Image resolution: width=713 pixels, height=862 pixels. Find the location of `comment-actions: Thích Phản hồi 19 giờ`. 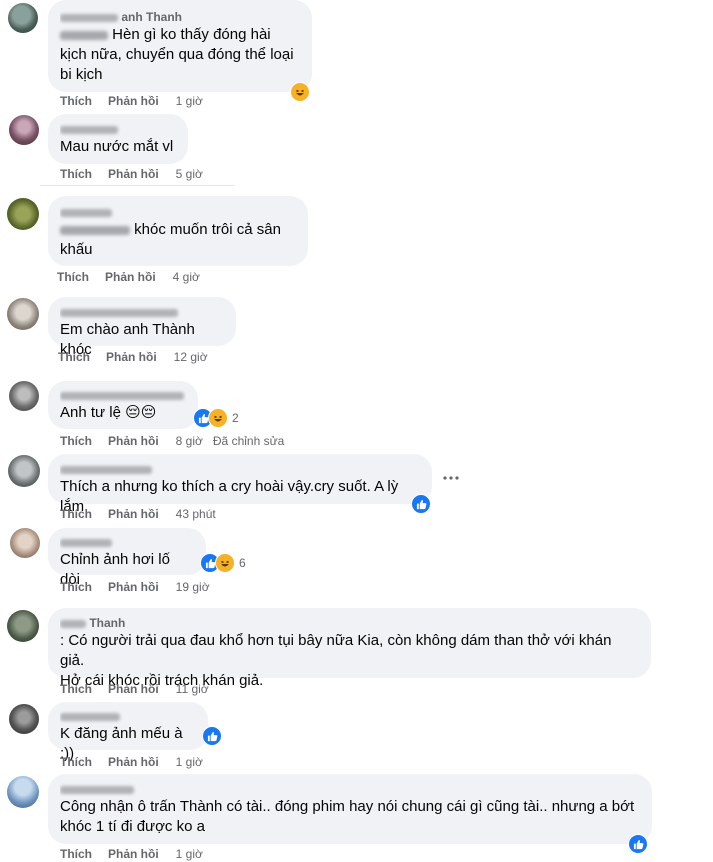

comment-actions: Thích Phản hồi 19 giờ is located at coordinates (135, 587).